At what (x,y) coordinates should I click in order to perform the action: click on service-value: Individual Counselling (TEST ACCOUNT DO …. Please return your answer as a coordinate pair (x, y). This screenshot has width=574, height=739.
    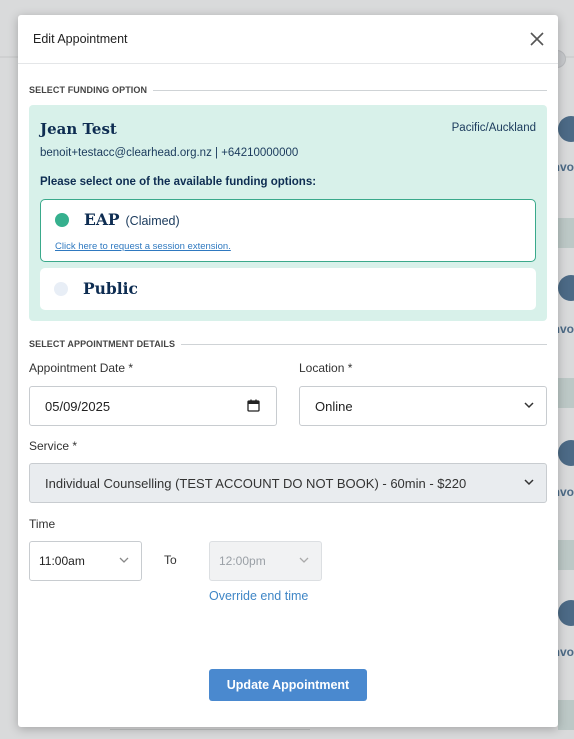
    Looking at the image, I should click on (256, 483).